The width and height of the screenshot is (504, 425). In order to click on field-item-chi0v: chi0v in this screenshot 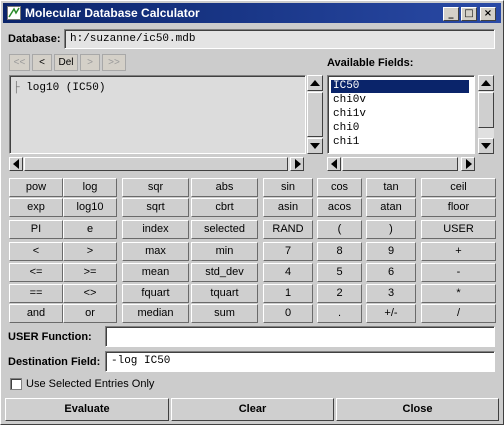, I will do `click(348, 100)`.